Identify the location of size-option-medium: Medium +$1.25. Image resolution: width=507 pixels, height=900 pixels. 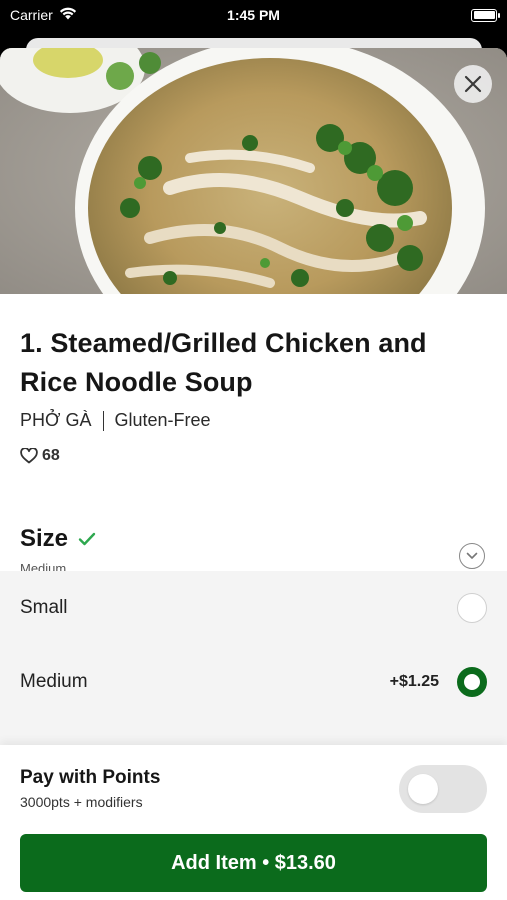
(253, 682).